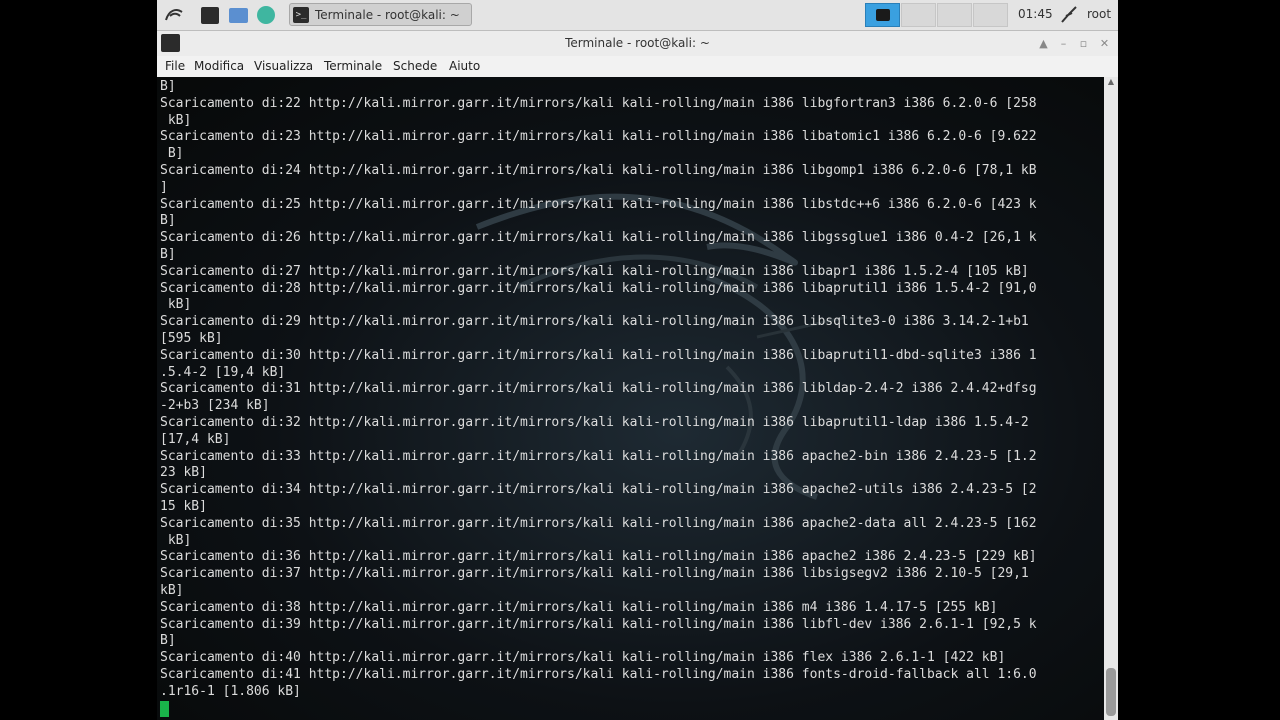  I want to click on roll-up-icon: ▲, so click(1043, 43).